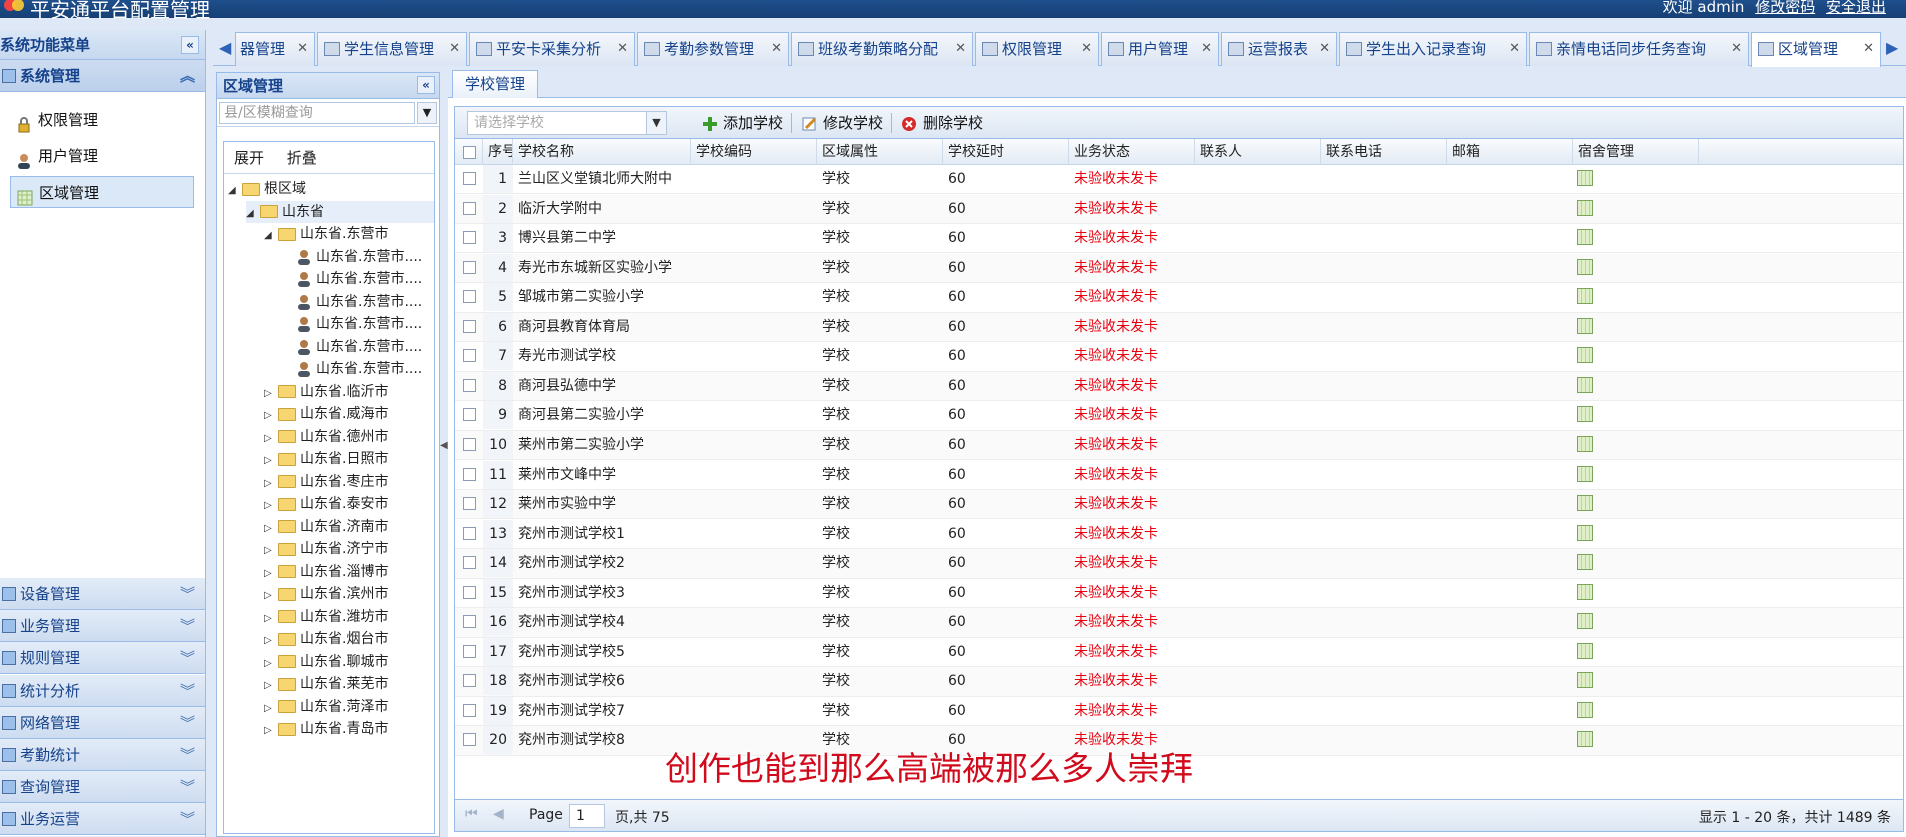 Image resolution: width=1906 pixels, height=837 pixels. What do you see at coordinates (1037, 49) in the screenshot?
I see `tab-5: 权限管理 ✕` at bounding box center [1037, 49].